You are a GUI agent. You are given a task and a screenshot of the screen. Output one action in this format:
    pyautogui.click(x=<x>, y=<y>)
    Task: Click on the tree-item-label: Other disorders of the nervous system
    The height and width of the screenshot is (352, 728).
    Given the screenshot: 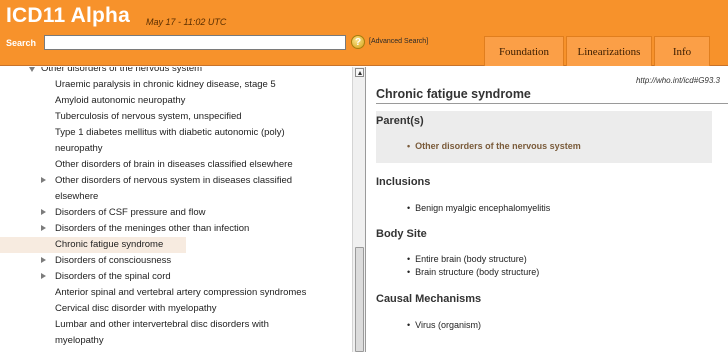 What is the action you would take?
    pyautogui.click(x=175, y=72)
    